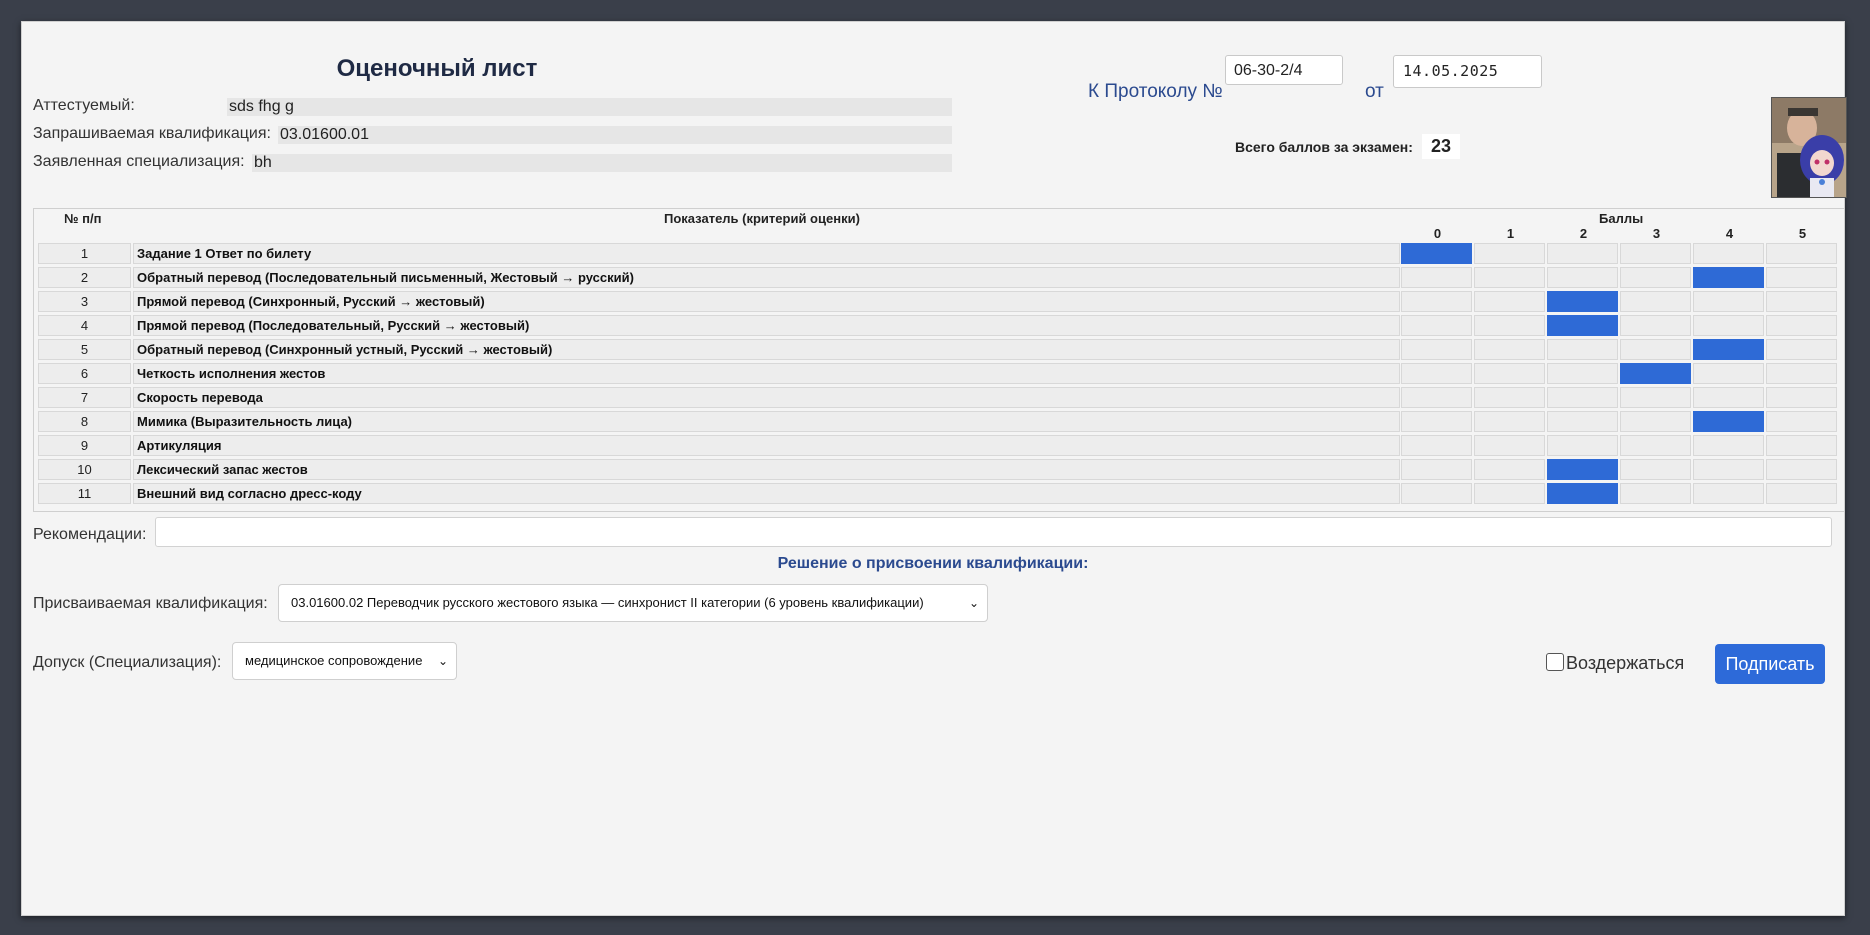 This screenshot has height=935, width=1870. What do you see at coordinates (993, 532) in the screenshot?
I see `recommendations-input` at bounding box center [993, 532].